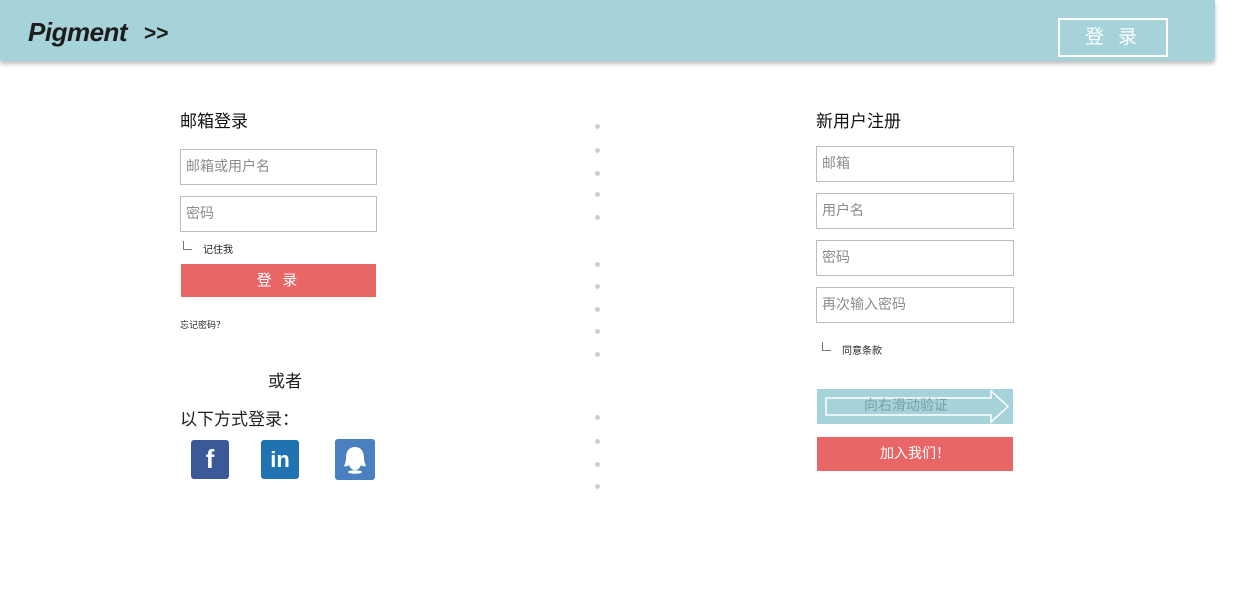 The width and height of the screenshot is (1240, 611). I want to click on register-title: 新用户注册, so click(858, 122).